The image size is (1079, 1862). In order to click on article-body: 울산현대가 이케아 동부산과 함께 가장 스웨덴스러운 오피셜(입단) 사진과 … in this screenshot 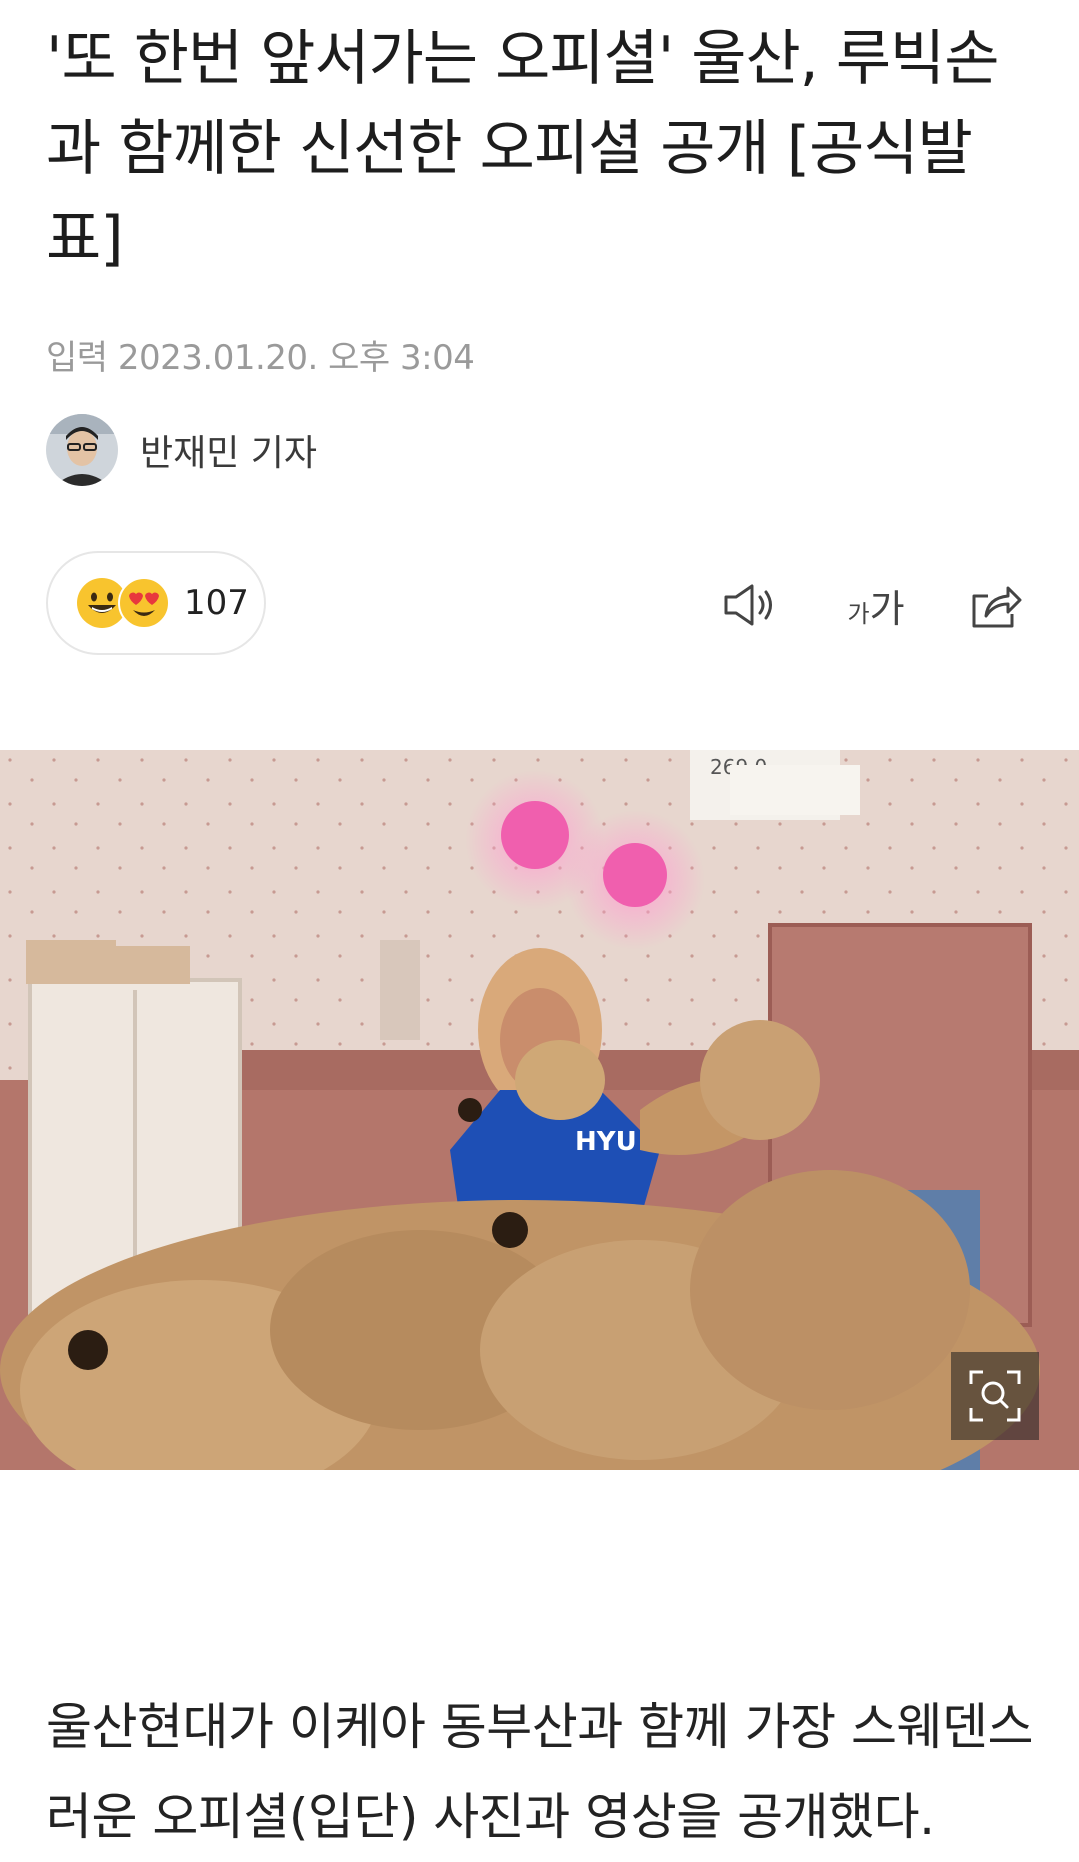, I will do `click(539, 1772)`.